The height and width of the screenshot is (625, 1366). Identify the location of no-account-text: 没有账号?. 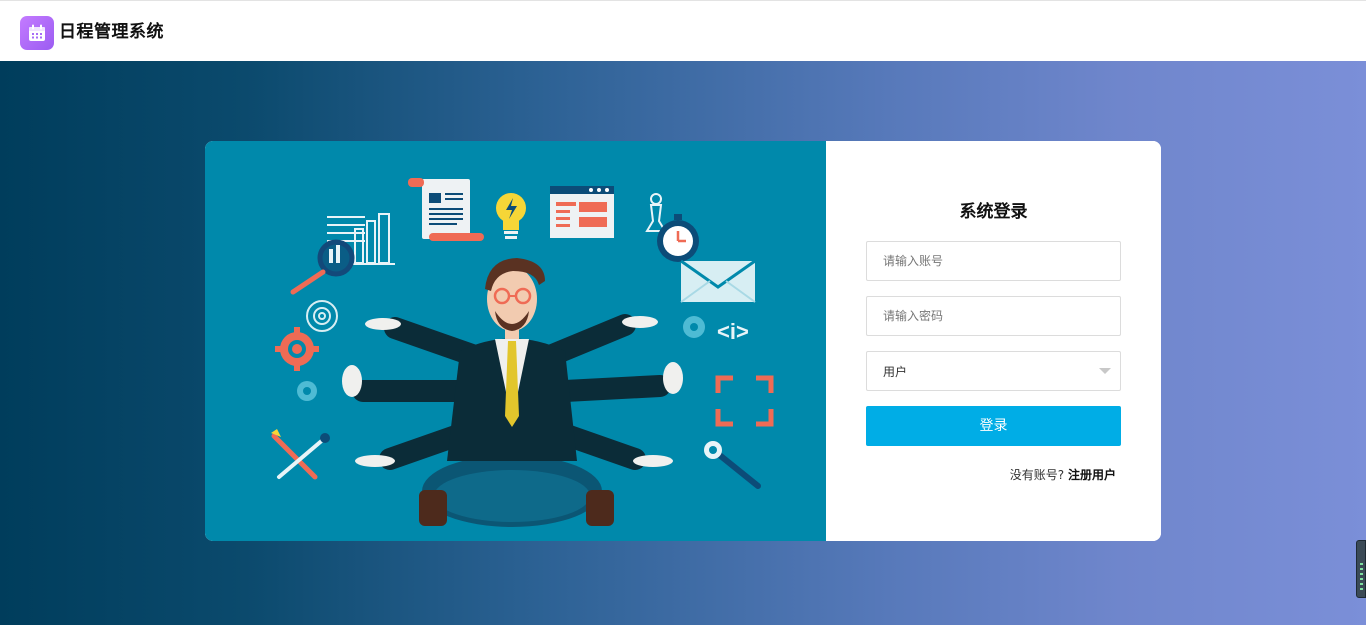
(1037, 475).